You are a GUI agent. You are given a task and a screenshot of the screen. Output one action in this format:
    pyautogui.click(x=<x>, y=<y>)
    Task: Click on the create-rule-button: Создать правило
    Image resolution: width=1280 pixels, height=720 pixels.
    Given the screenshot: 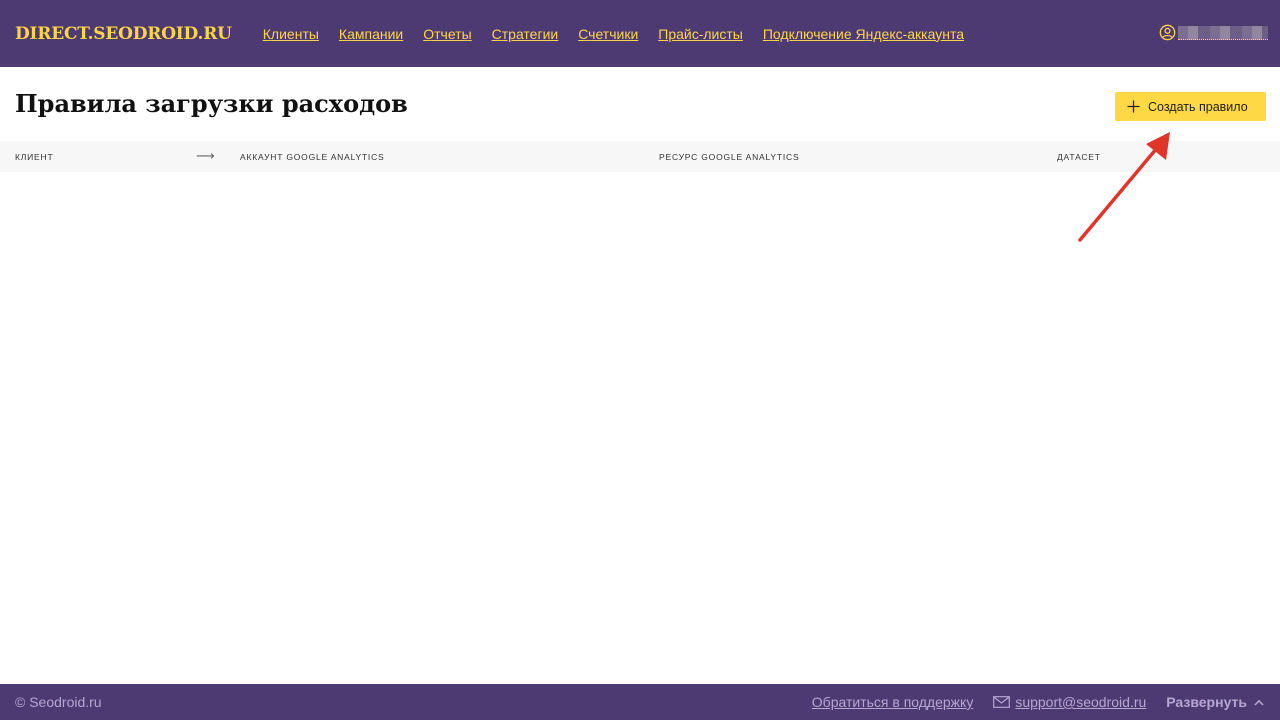 What is the action you would take?
    pyautogui.click(x=1190, y=106)
    